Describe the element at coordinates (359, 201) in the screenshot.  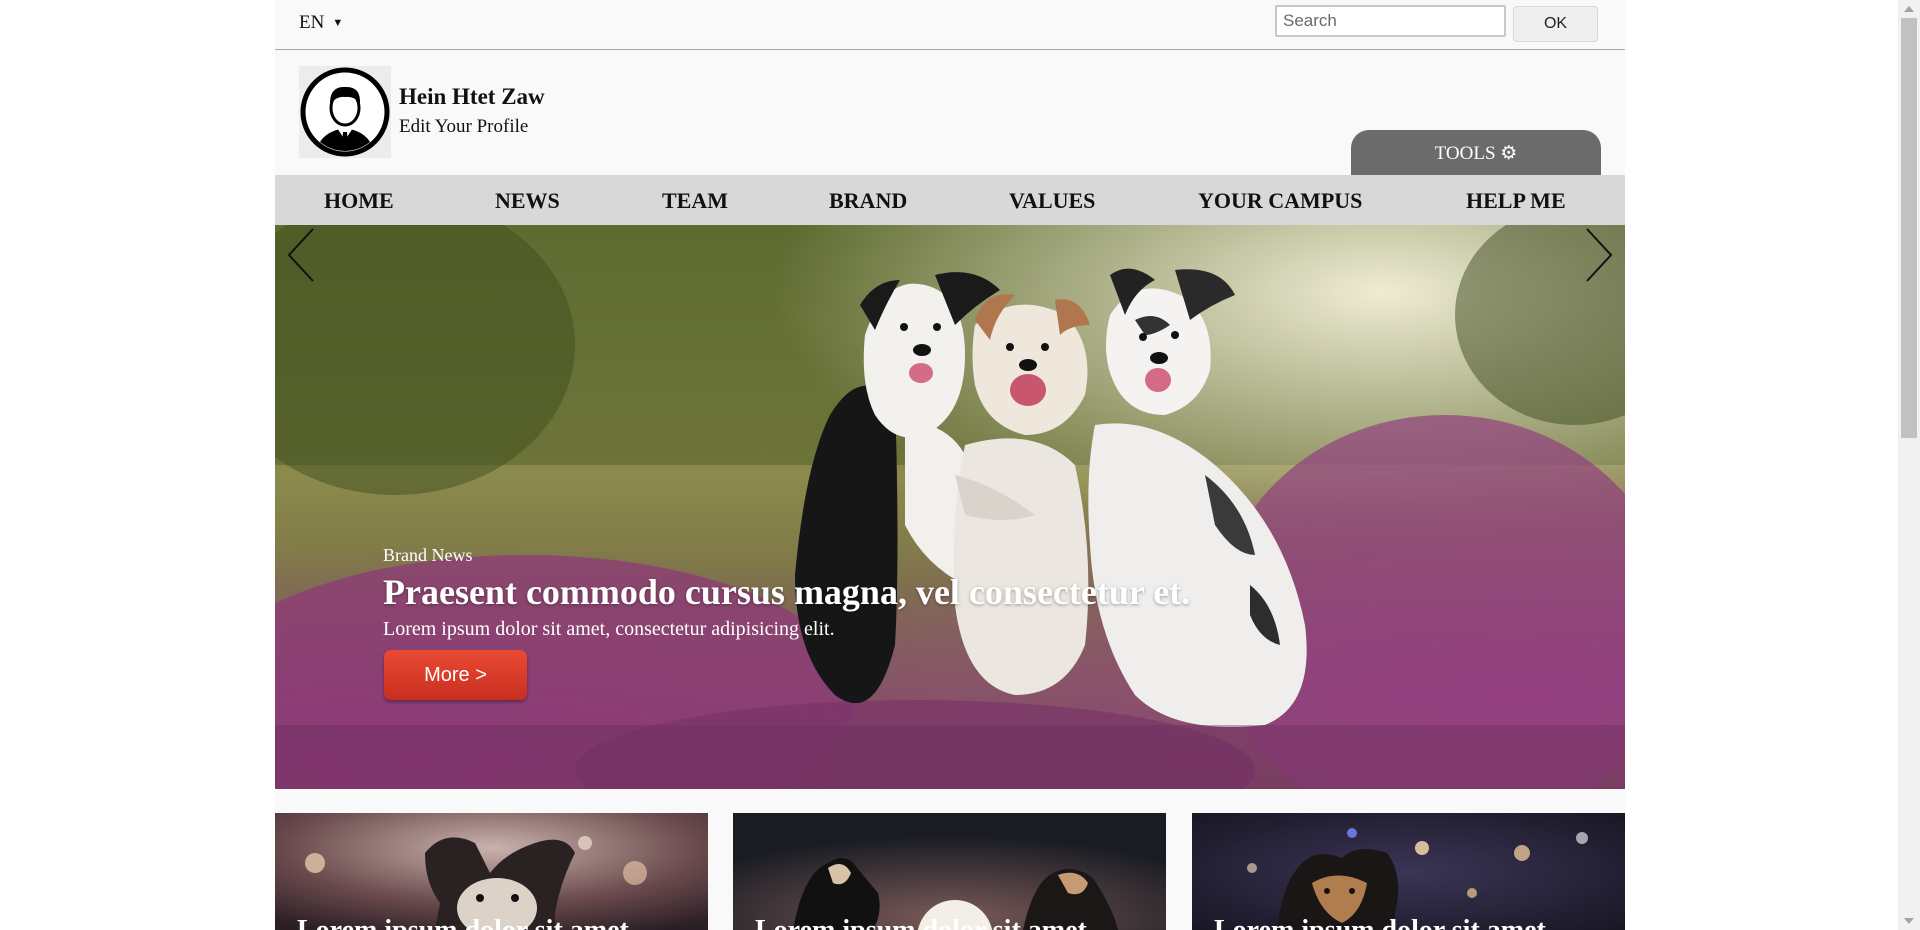
I see `nav-item-home: HOME` at that location.